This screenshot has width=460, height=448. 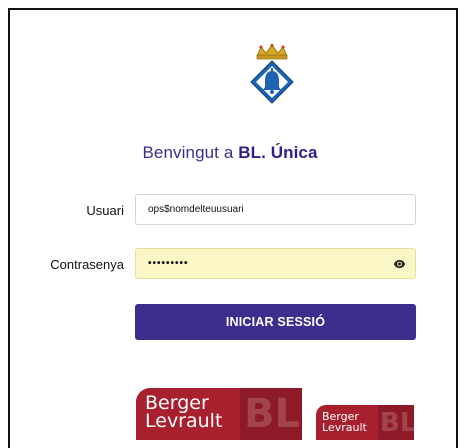 I want to click on username-value: ops$nomdelteuusuari, so click(x=196, y=209).